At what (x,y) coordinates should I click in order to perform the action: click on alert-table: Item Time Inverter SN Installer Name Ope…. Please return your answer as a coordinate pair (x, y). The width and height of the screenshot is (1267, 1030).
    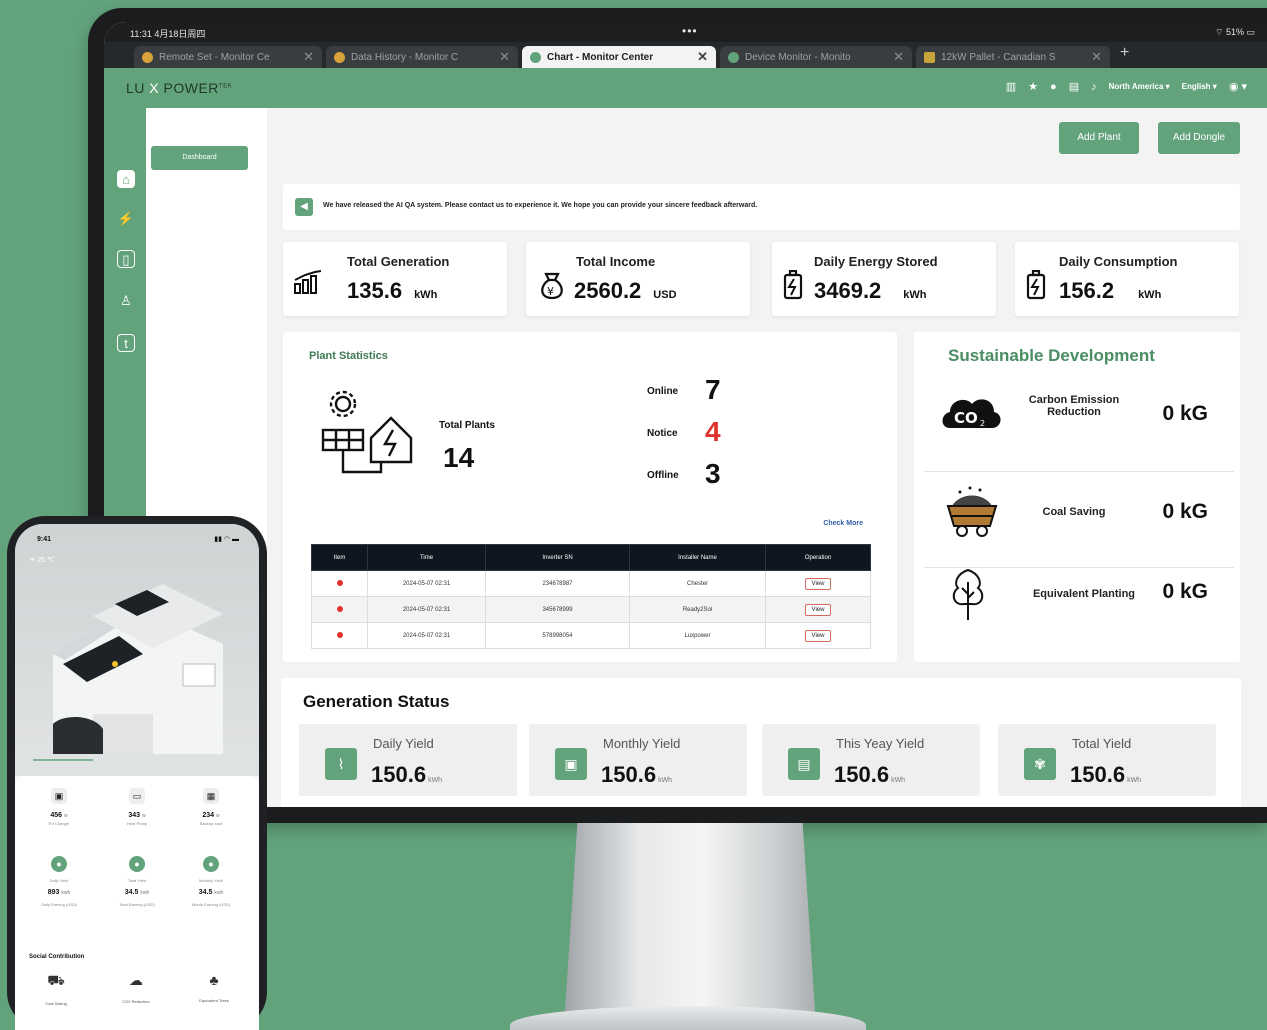
    Looking at the image, I should click on (591, 596).